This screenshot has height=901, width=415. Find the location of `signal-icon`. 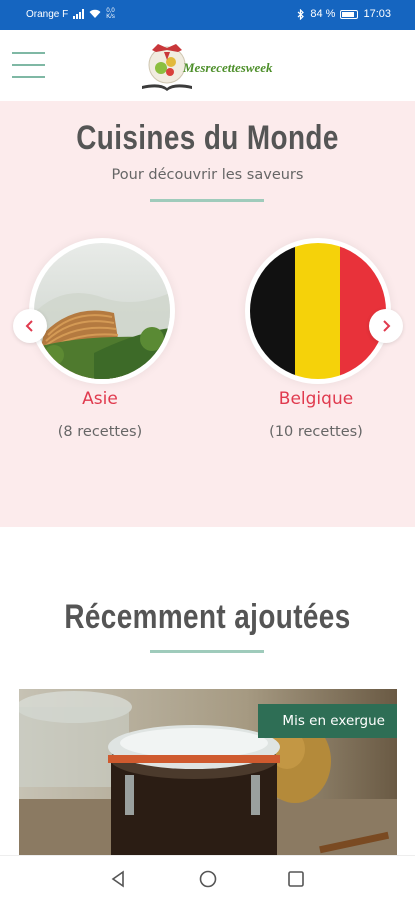

signal-icon is located at coordinates (79, 14).